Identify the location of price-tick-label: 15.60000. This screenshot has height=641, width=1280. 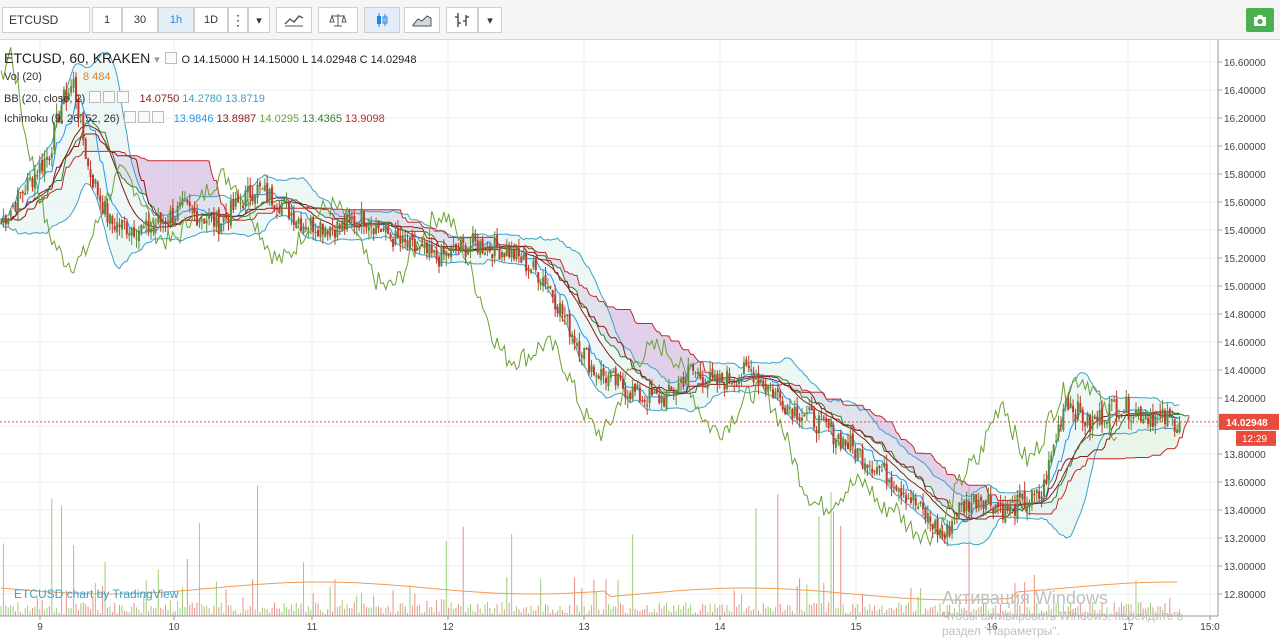
(1245, 203).